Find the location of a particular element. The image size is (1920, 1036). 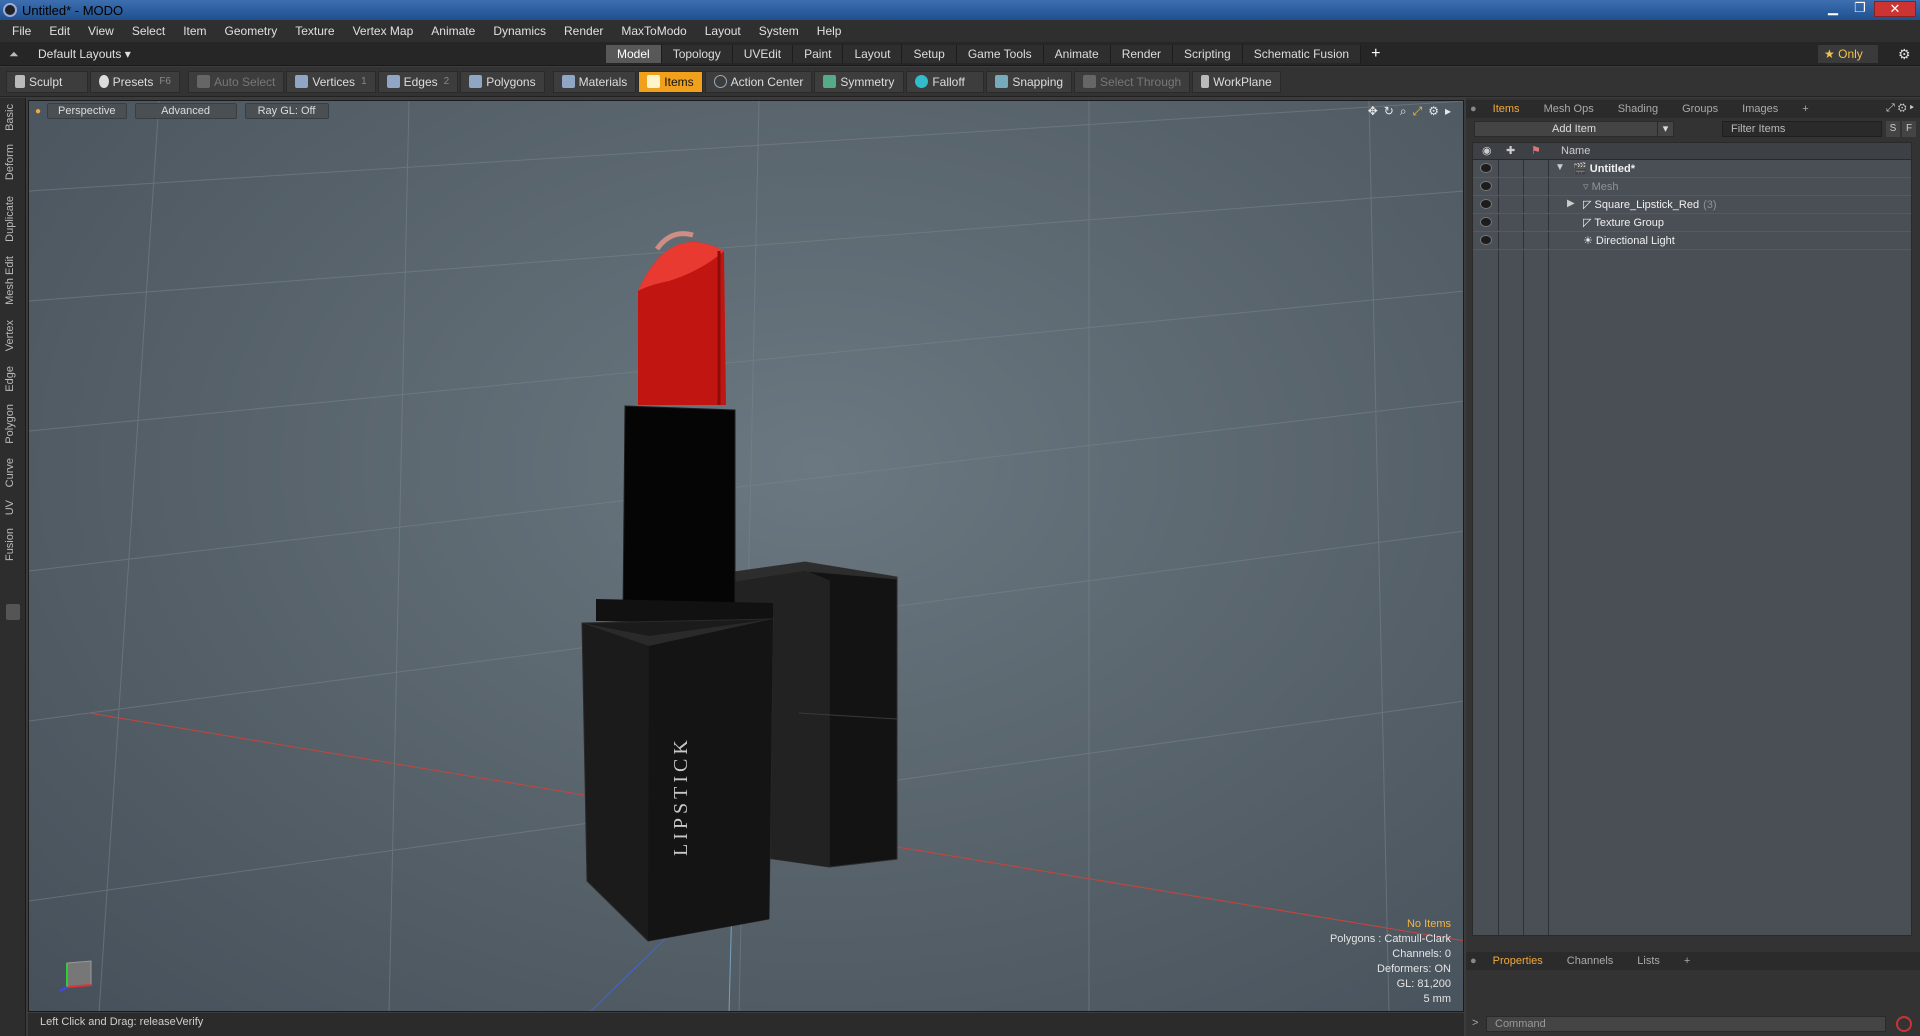

tab-polygon: Polygon is located at coordinates (13, 424).